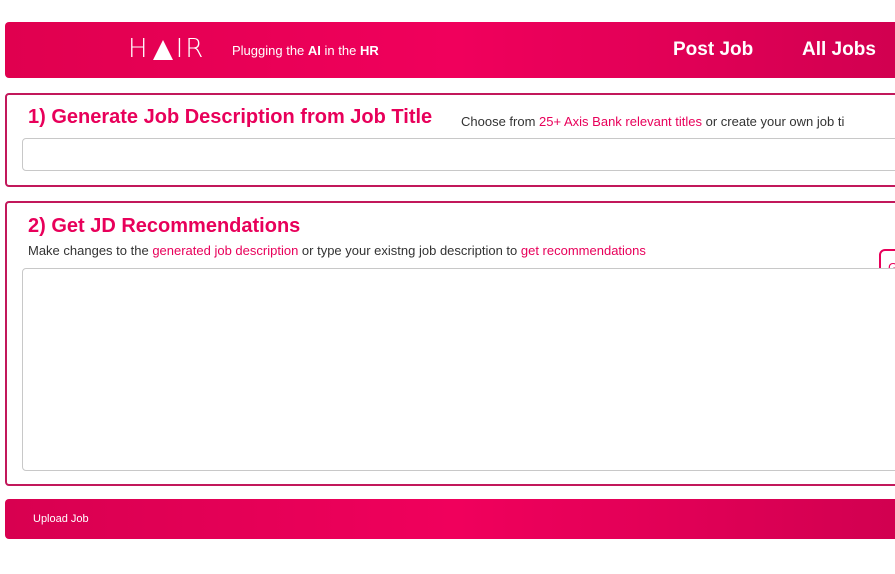  What do you see at coordinates (409, 250) in the screenshot?
I see `section2-hint-mid: or type your existng job description to` at bounding box center [409, 250].